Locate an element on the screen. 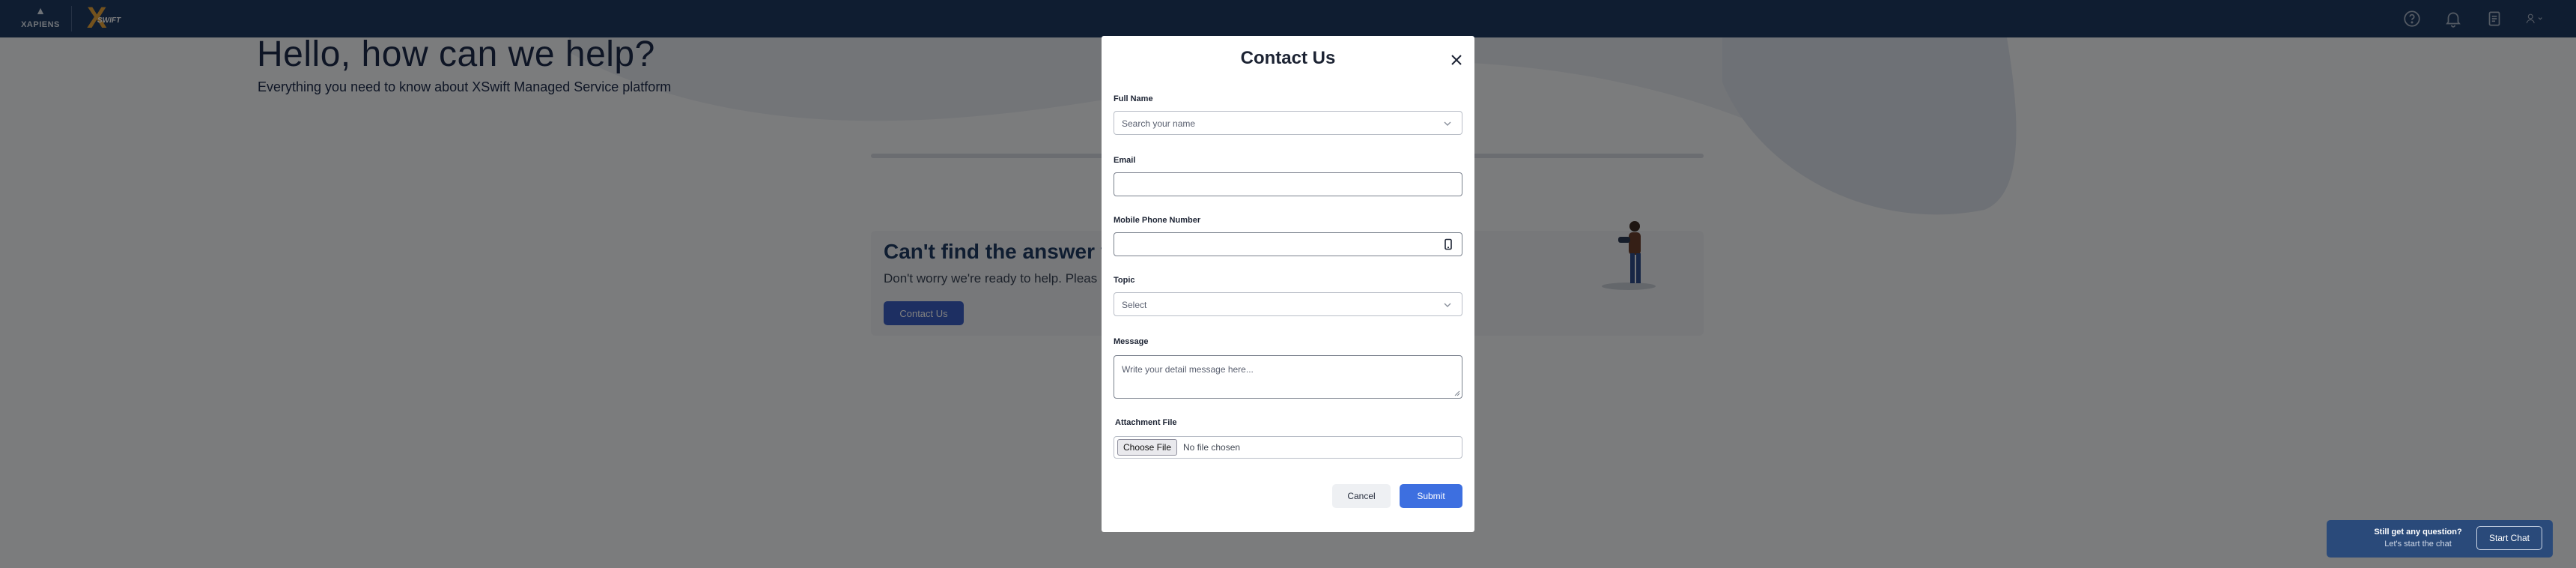 The width and height of the screenshot is (2576, 568). file-status-text: No file chosen is located at coordinates (1212, 448).